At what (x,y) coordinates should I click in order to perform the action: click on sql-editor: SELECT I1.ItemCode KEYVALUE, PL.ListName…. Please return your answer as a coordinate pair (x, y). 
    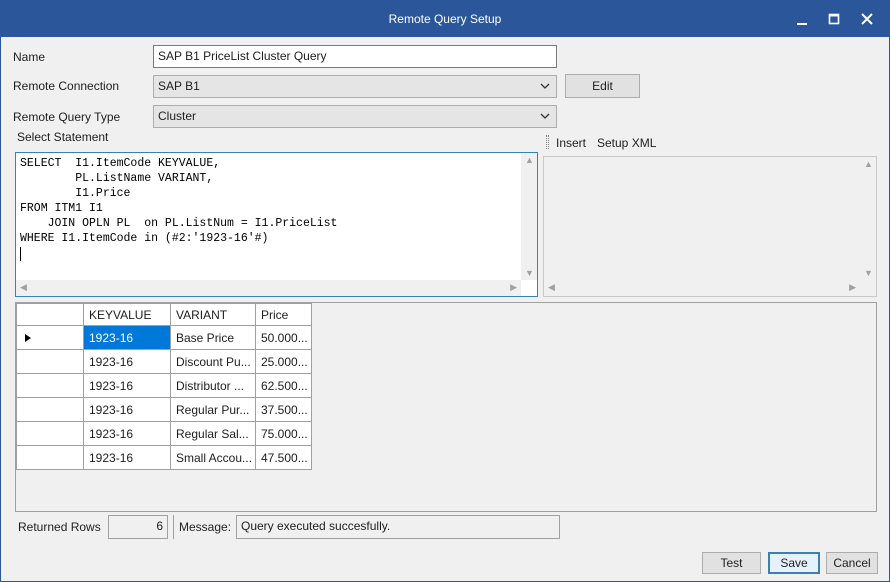
    Looking at the image, I should click on (276, 224).